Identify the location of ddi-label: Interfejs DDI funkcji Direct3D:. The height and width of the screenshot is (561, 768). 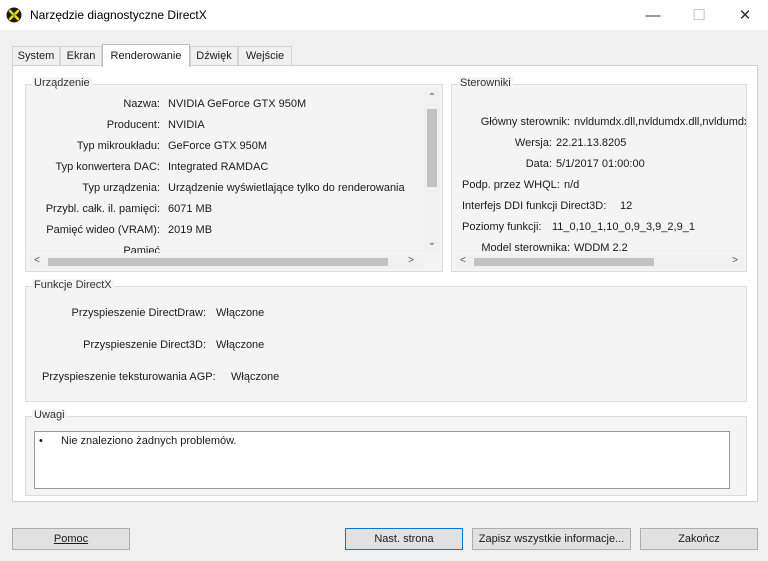
(534, 206).